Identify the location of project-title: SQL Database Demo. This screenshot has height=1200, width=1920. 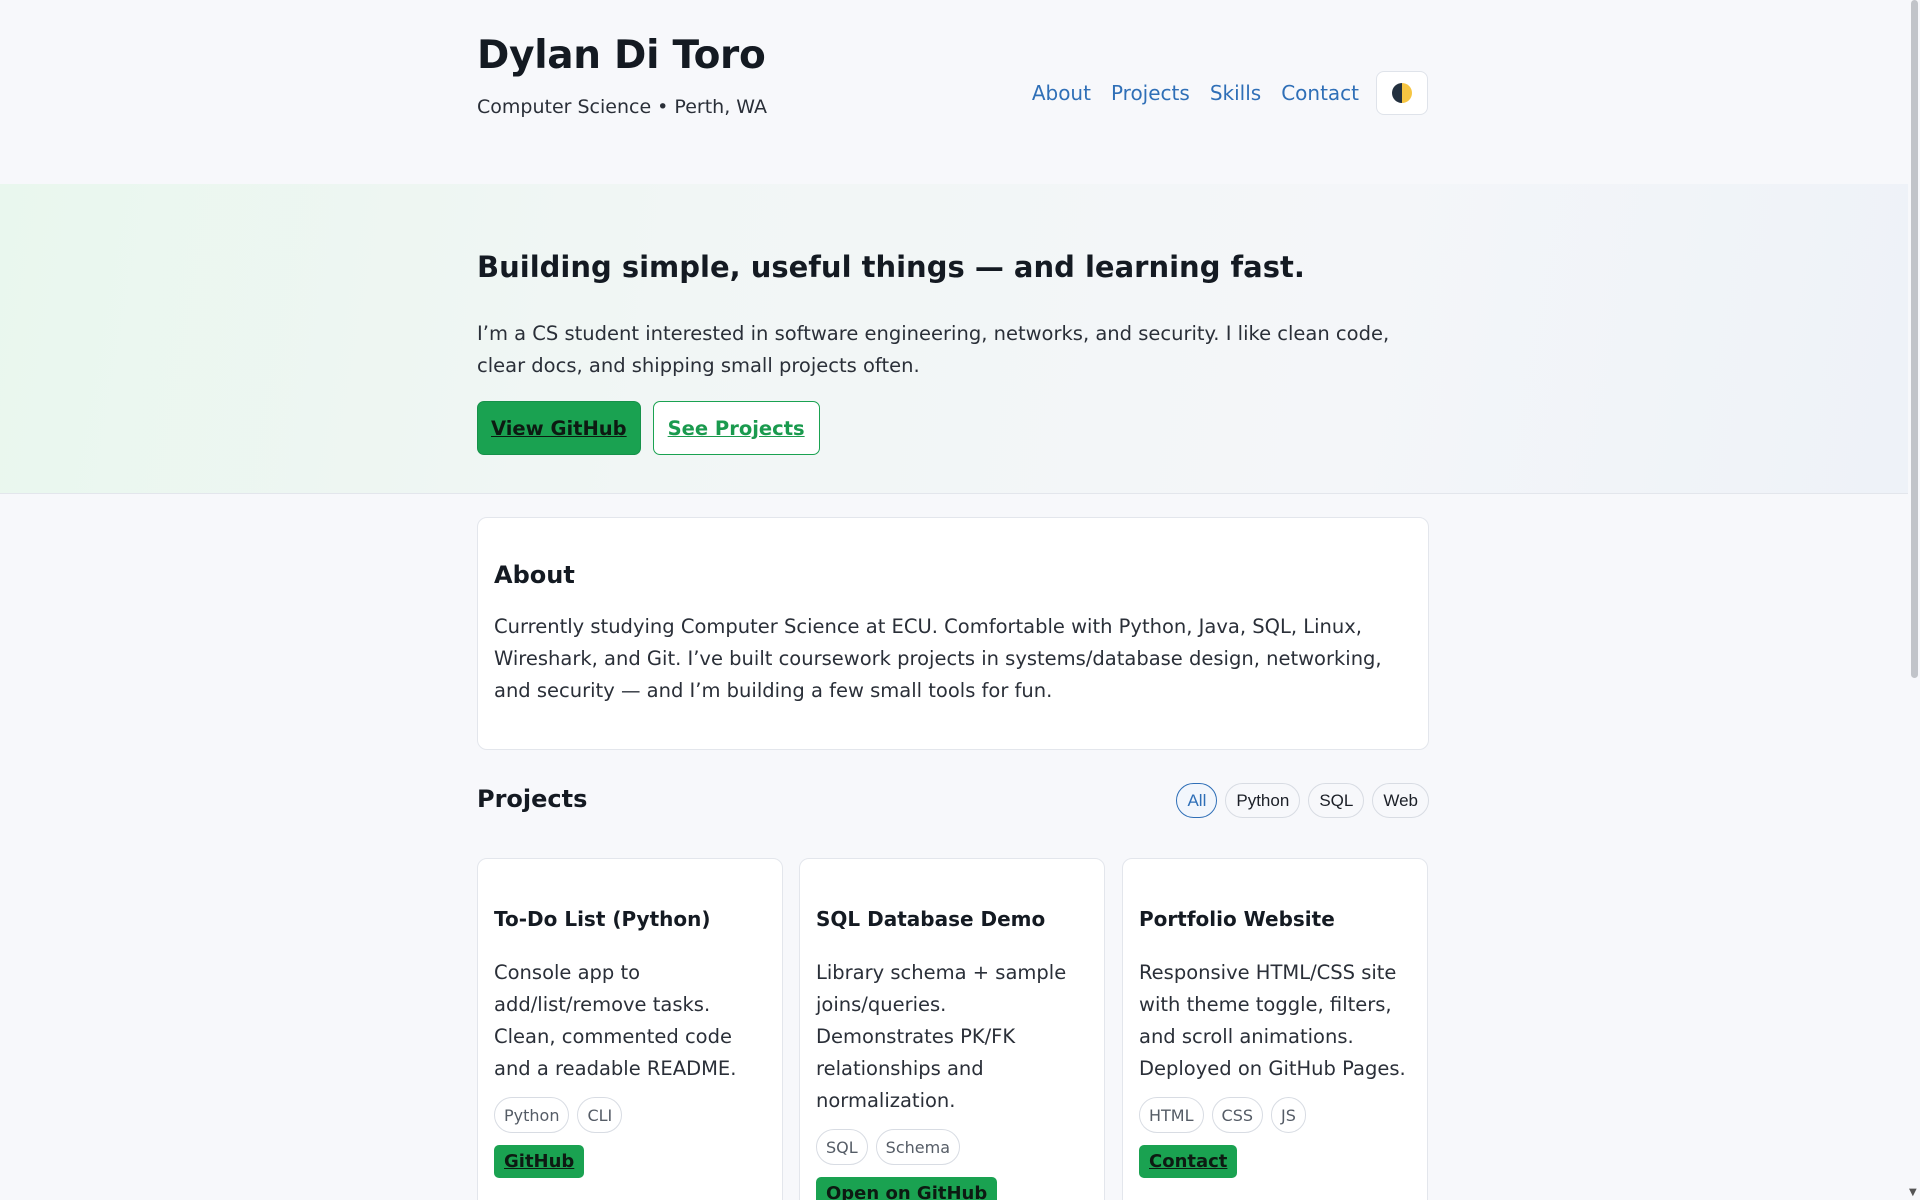
(931, 919).